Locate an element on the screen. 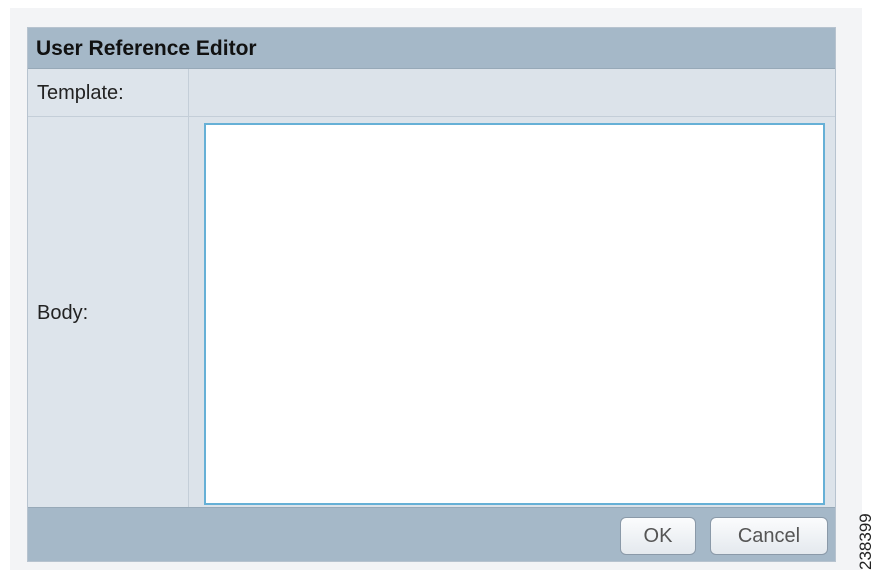  ok-button: OK is located at coordinates (658, 536).